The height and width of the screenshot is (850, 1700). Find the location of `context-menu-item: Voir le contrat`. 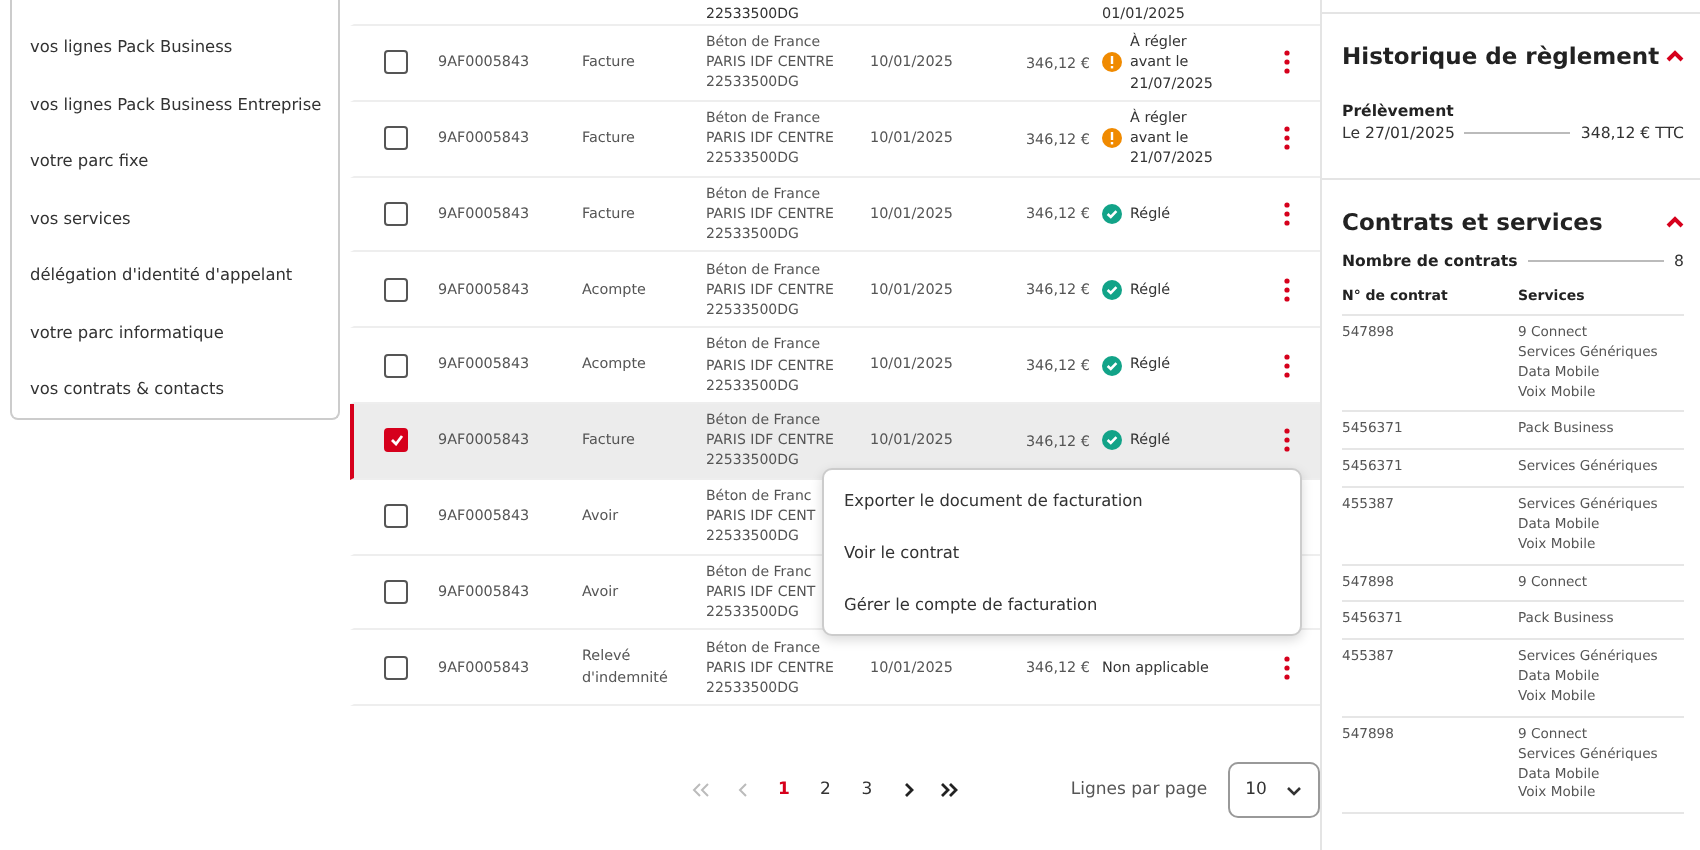

context-menu-item: Voir le contrat is located at coordinates (1062, 552).